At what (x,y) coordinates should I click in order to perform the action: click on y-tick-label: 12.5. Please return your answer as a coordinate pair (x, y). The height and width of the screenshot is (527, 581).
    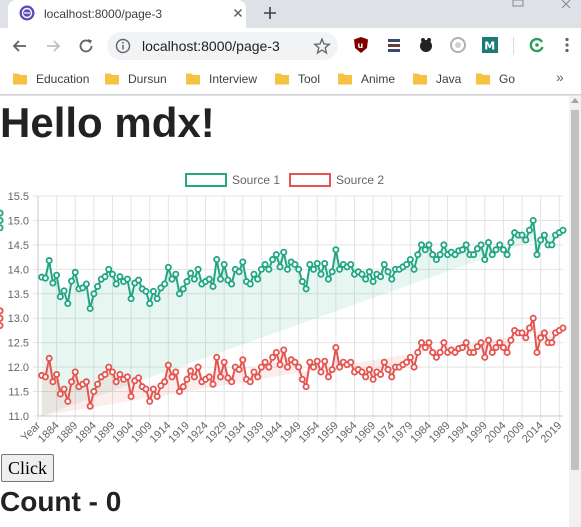
    Looking at the image, I should click on (18, 344).